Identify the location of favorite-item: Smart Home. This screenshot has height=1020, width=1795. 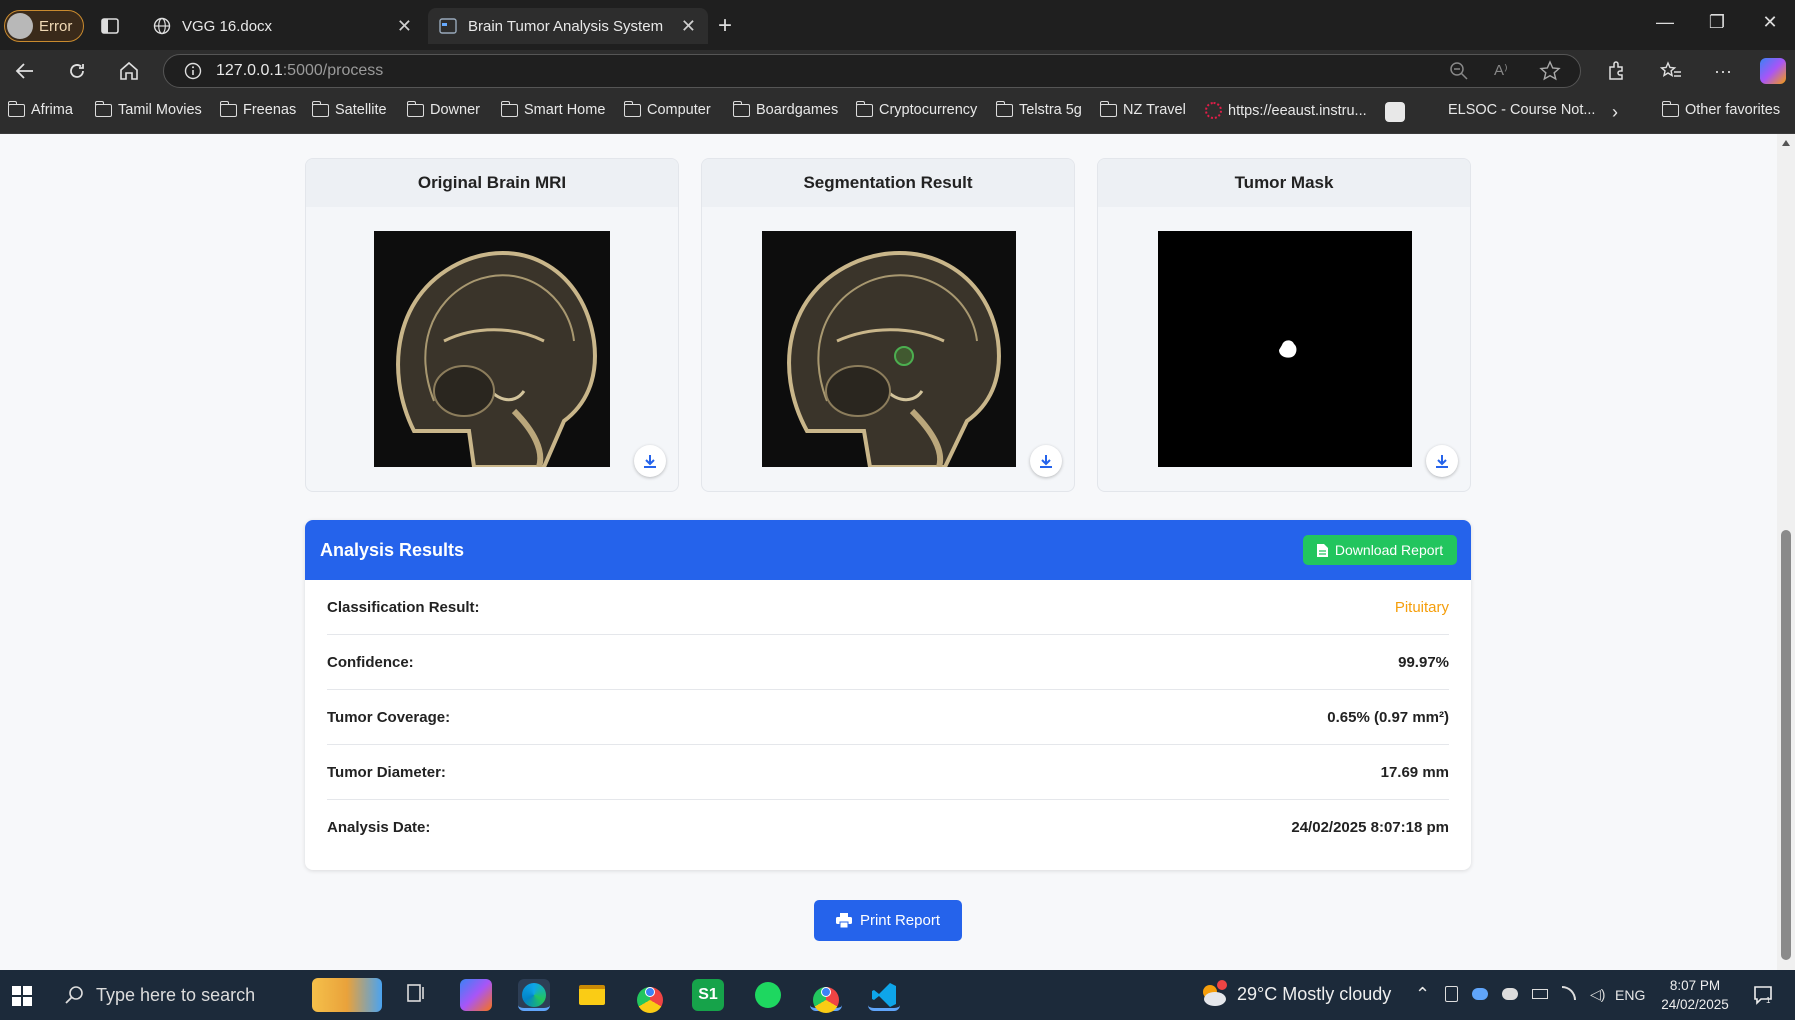
(552, 109).